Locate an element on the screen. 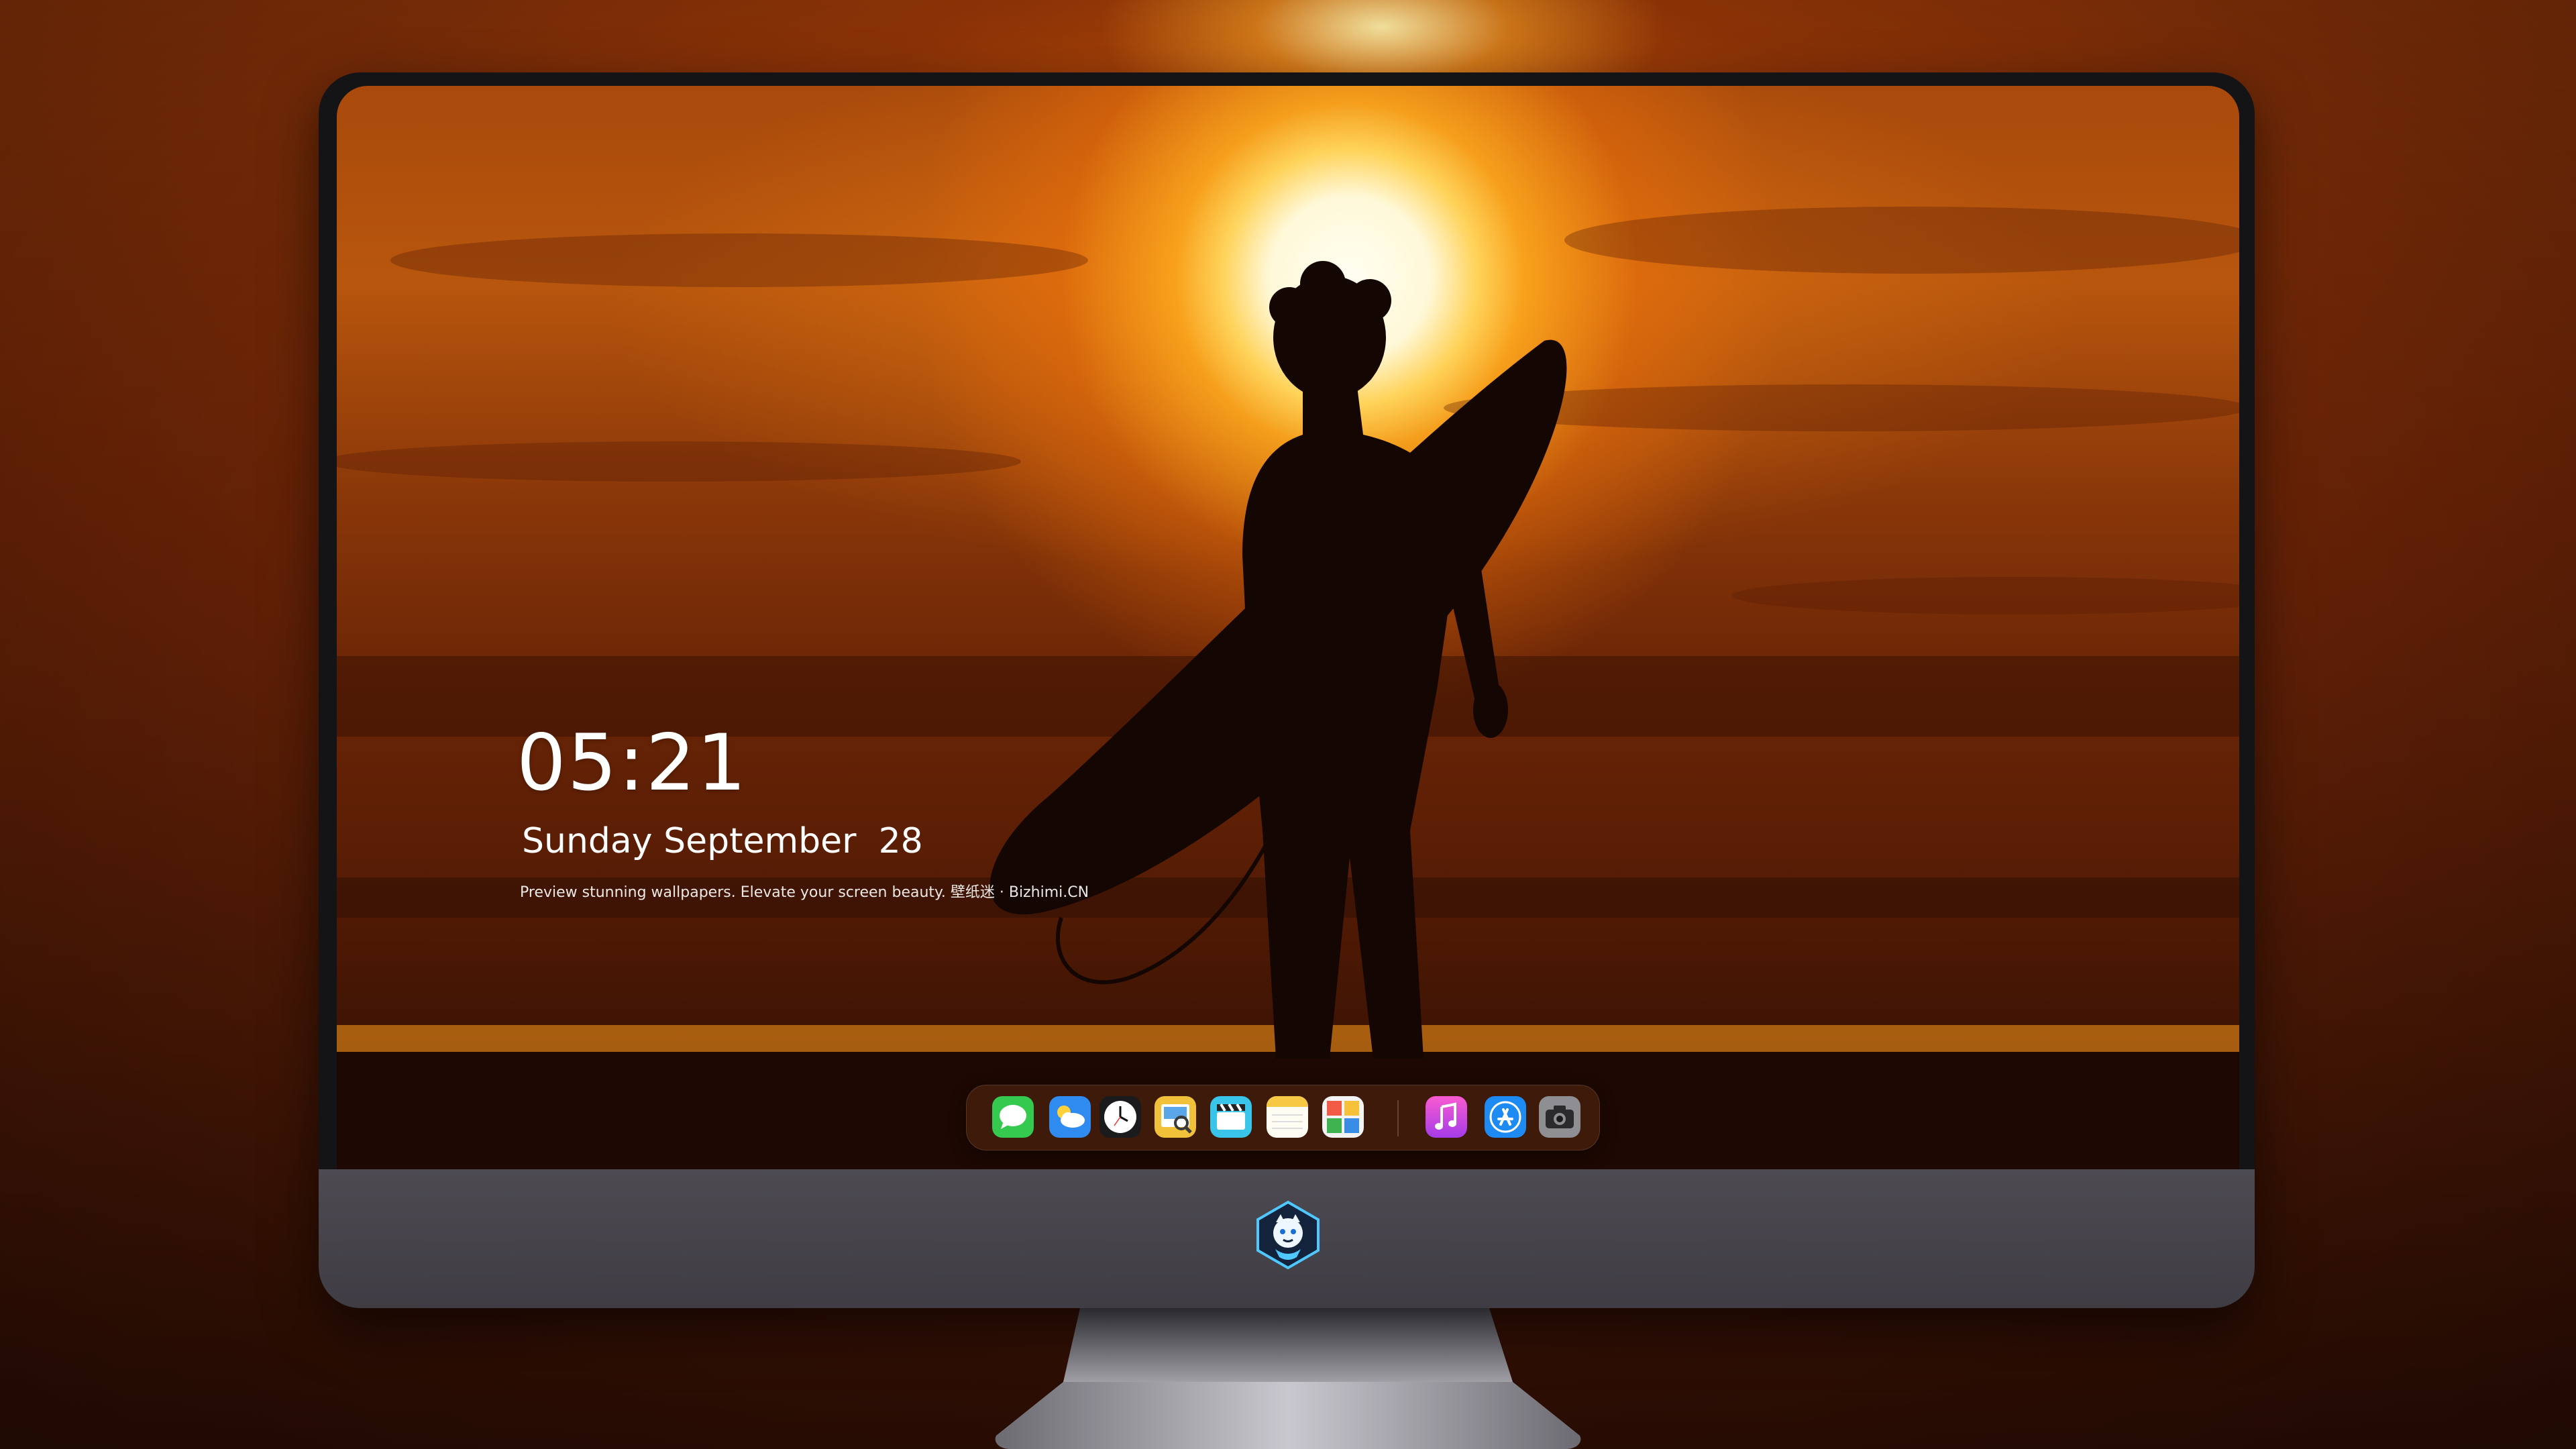  clock-icon is located at coordinates (1120, 1117).